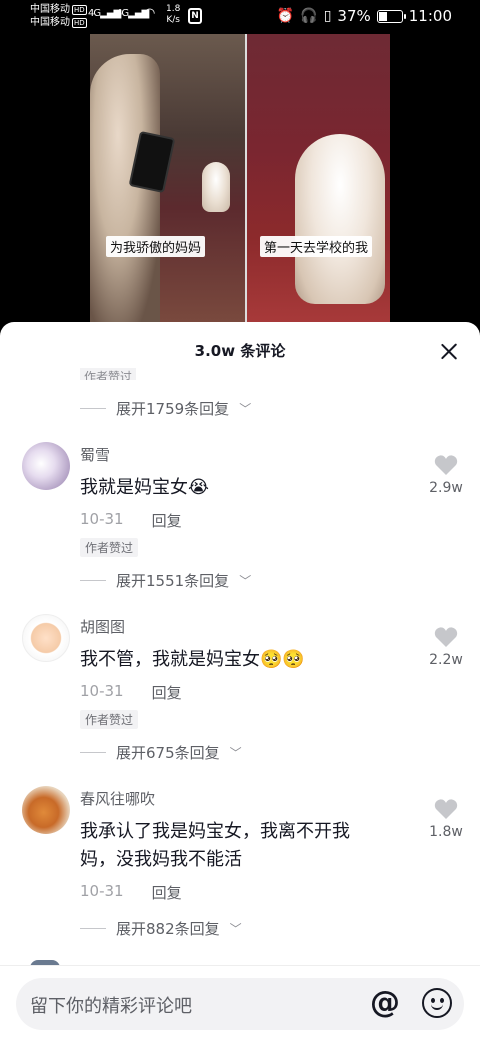 The width and height of the screenshot is (480, 1040). I want to click on like-count: 1.8w, so click(446, 832).